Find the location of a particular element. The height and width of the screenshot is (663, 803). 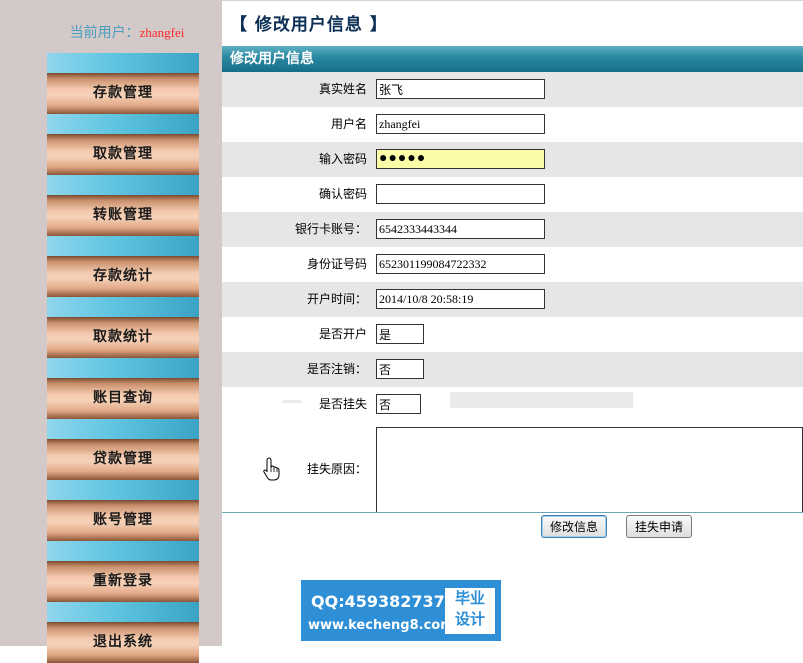

form-row-open-time: 开户时间： is located at coordinates (512, 299).